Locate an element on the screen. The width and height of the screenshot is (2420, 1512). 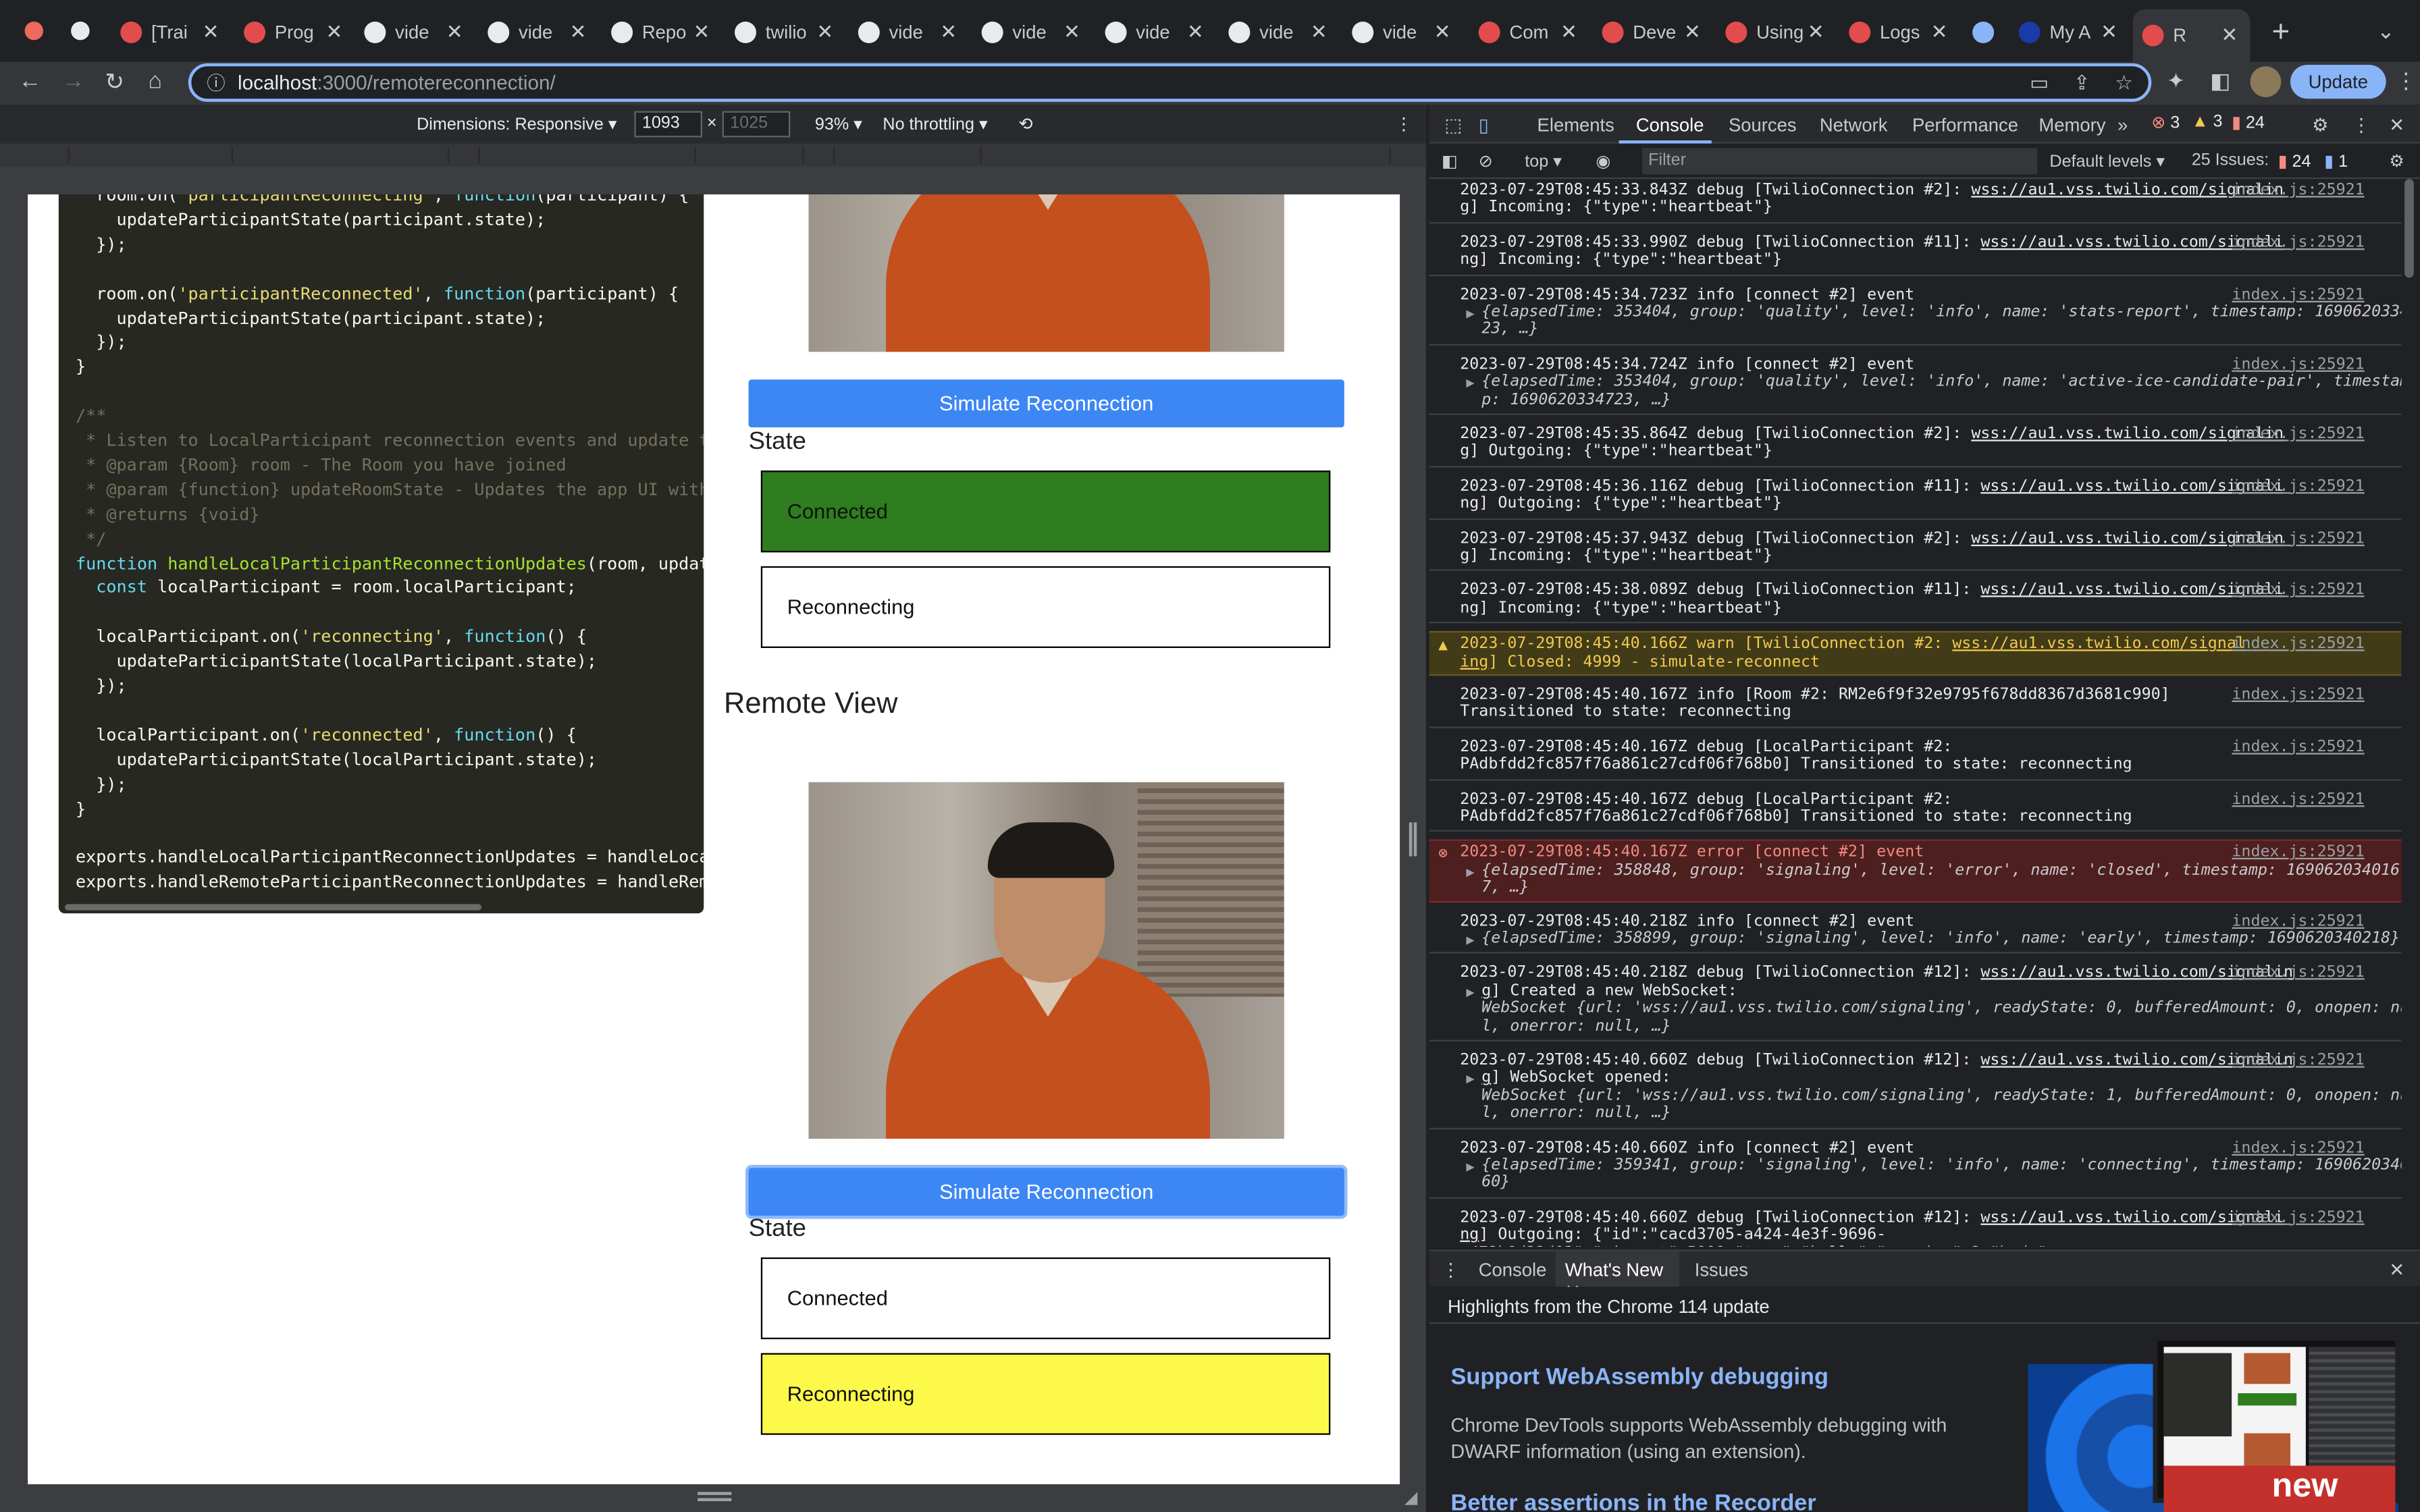
tab-console: Console is located at coordinates (1670, 125).